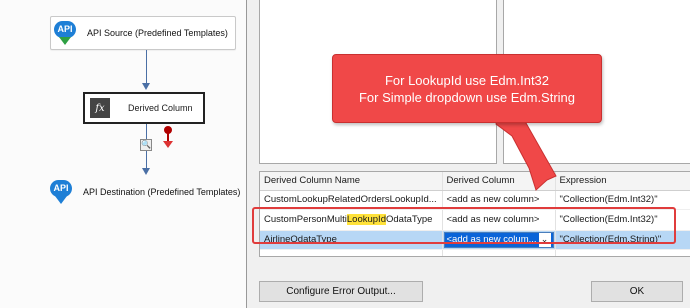 This screenshot has height=308, width=690. I want to click on cell-derived-column, so click(499, 252).